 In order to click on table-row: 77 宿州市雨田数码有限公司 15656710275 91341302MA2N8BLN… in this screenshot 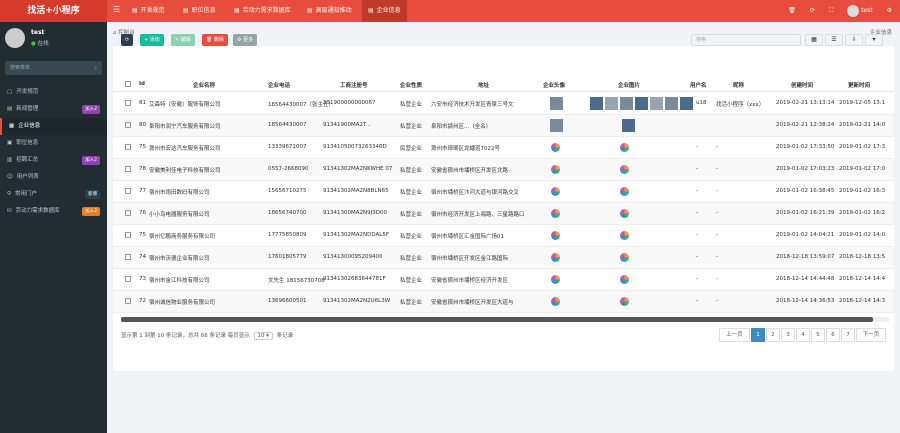, I will do `click(503, 192)`.